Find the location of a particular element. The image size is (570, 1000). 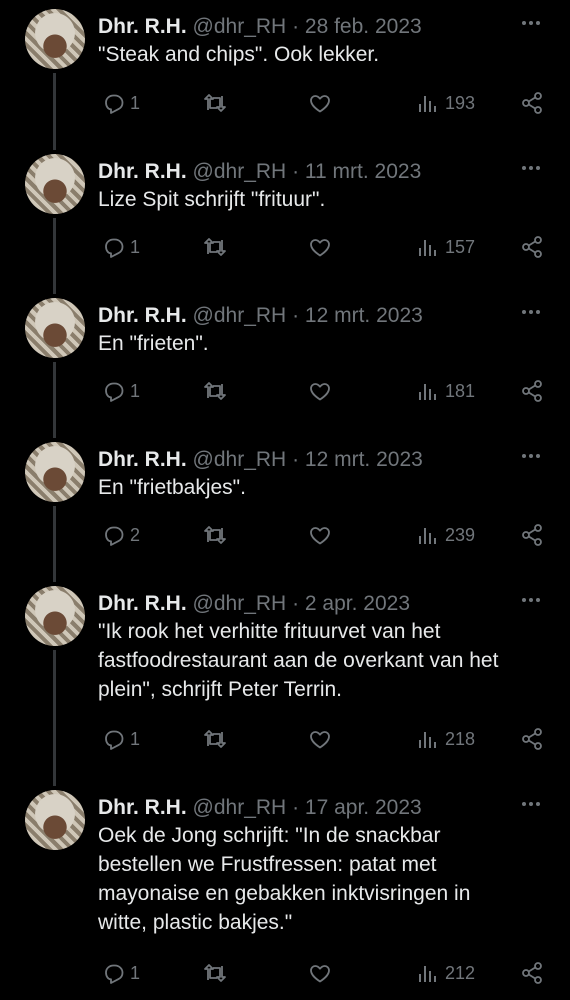

tweet-date: 2 apr. 2023 is located at coordinates (357, 603).